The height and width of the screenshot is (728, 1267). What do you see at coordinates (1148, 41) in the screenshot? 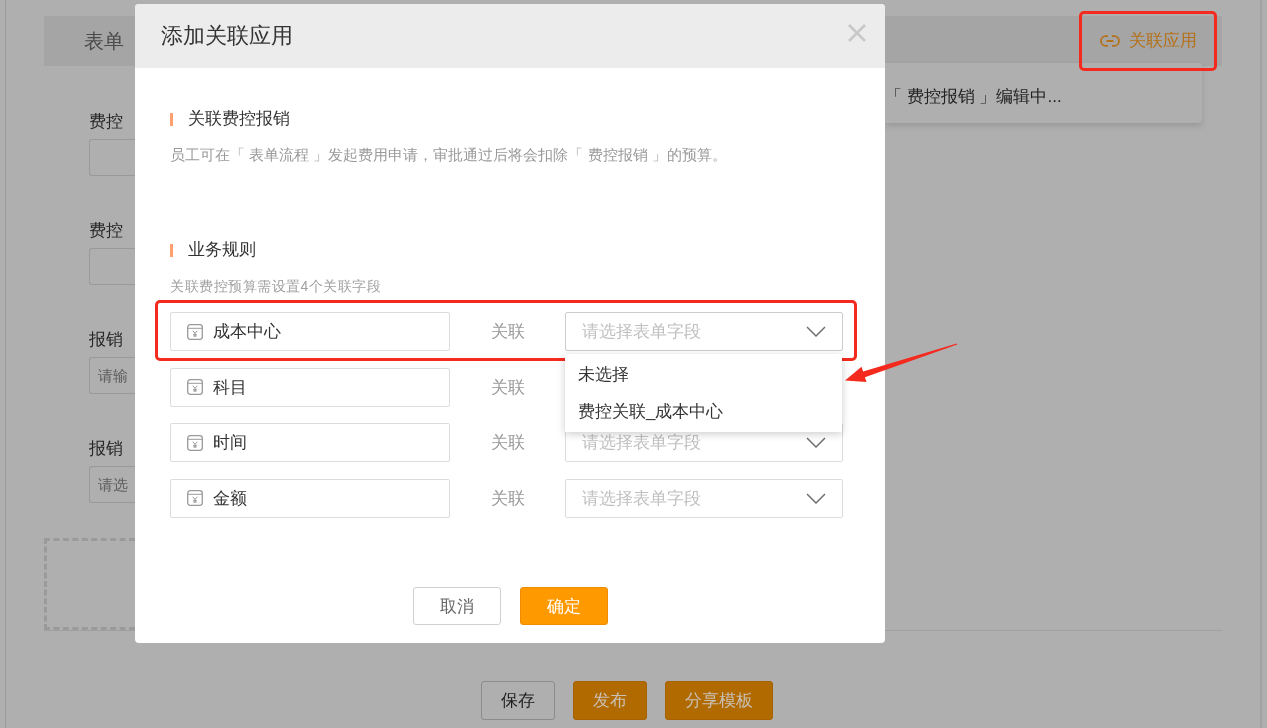
I see `related-app-link: 关联应用` at bounding box center [1148, 41].